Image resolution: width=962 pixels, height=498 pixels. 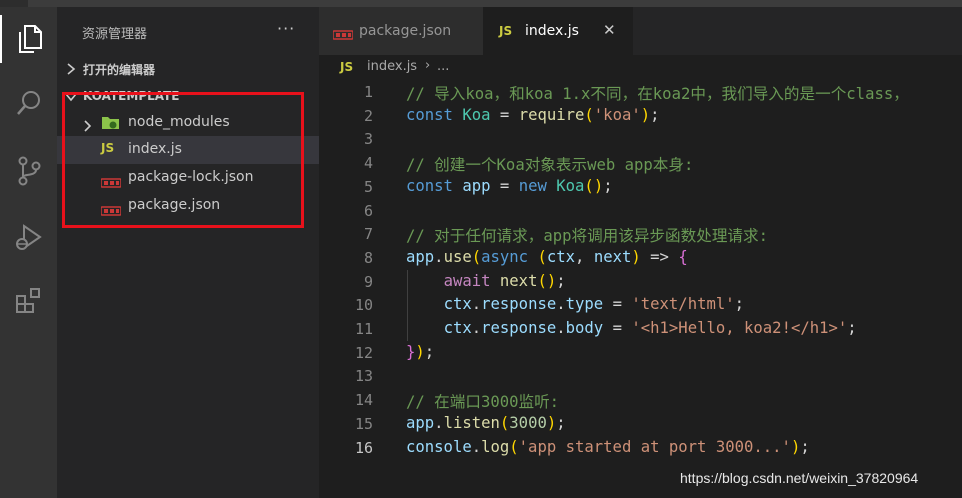 I want to click on code-line: 15 app.listen(3000);, so click(x=640, y=425).